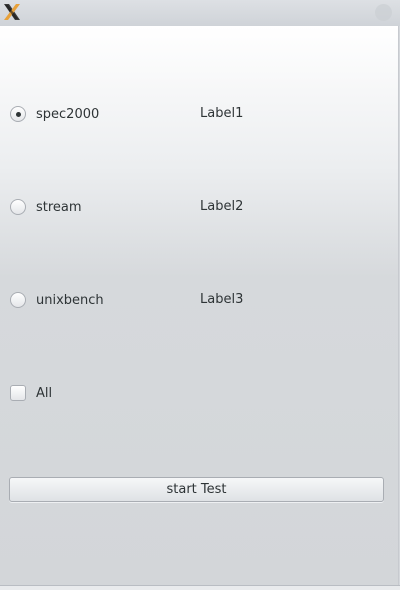 The width and height of the screenshot is (400, 590). What do you see at coordinates (18, 393) in the screenshot?
I see `all-checkbox` at bounding box center [18, 393].